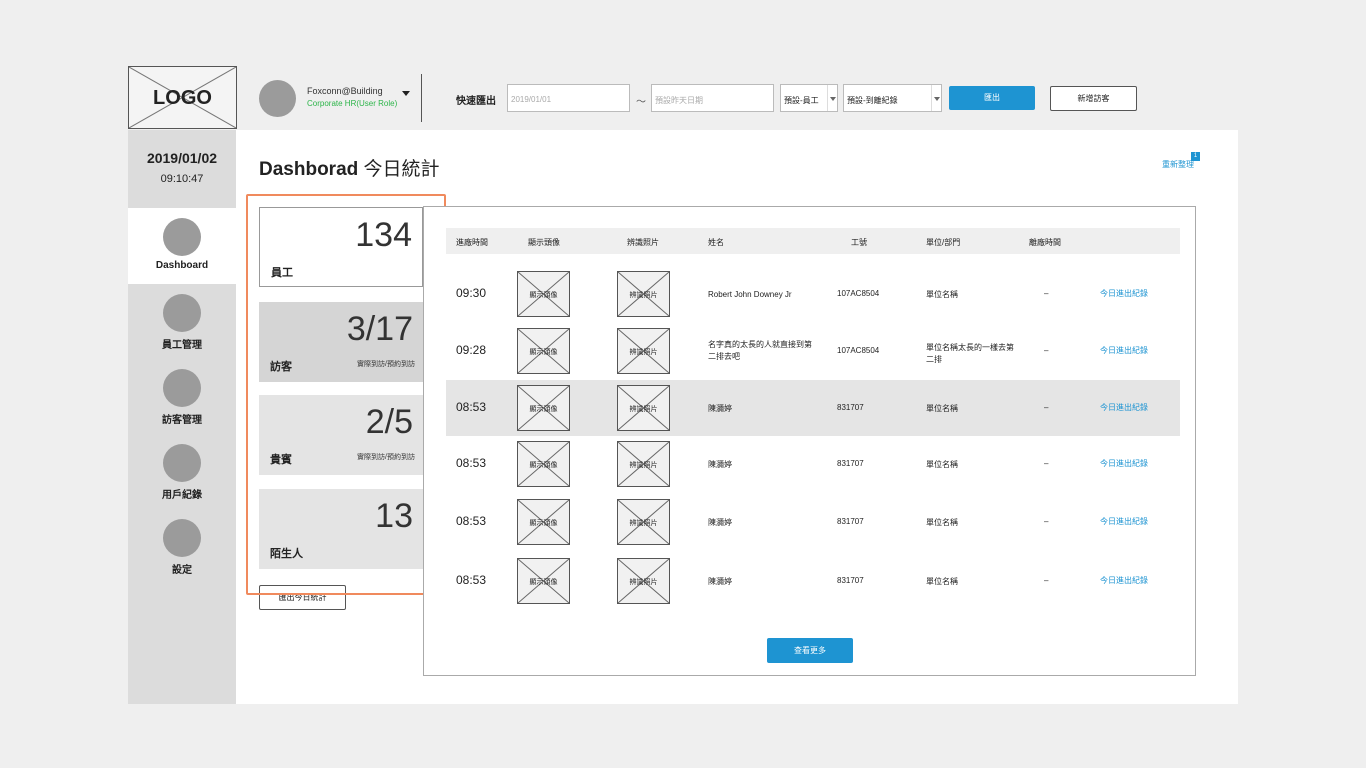 Image resolution: width=1366 pixels, height=768 pixels. Describe the element at coordinates (406, 93) in the screenshot. I see `user-menu-caret-icon` at that location.